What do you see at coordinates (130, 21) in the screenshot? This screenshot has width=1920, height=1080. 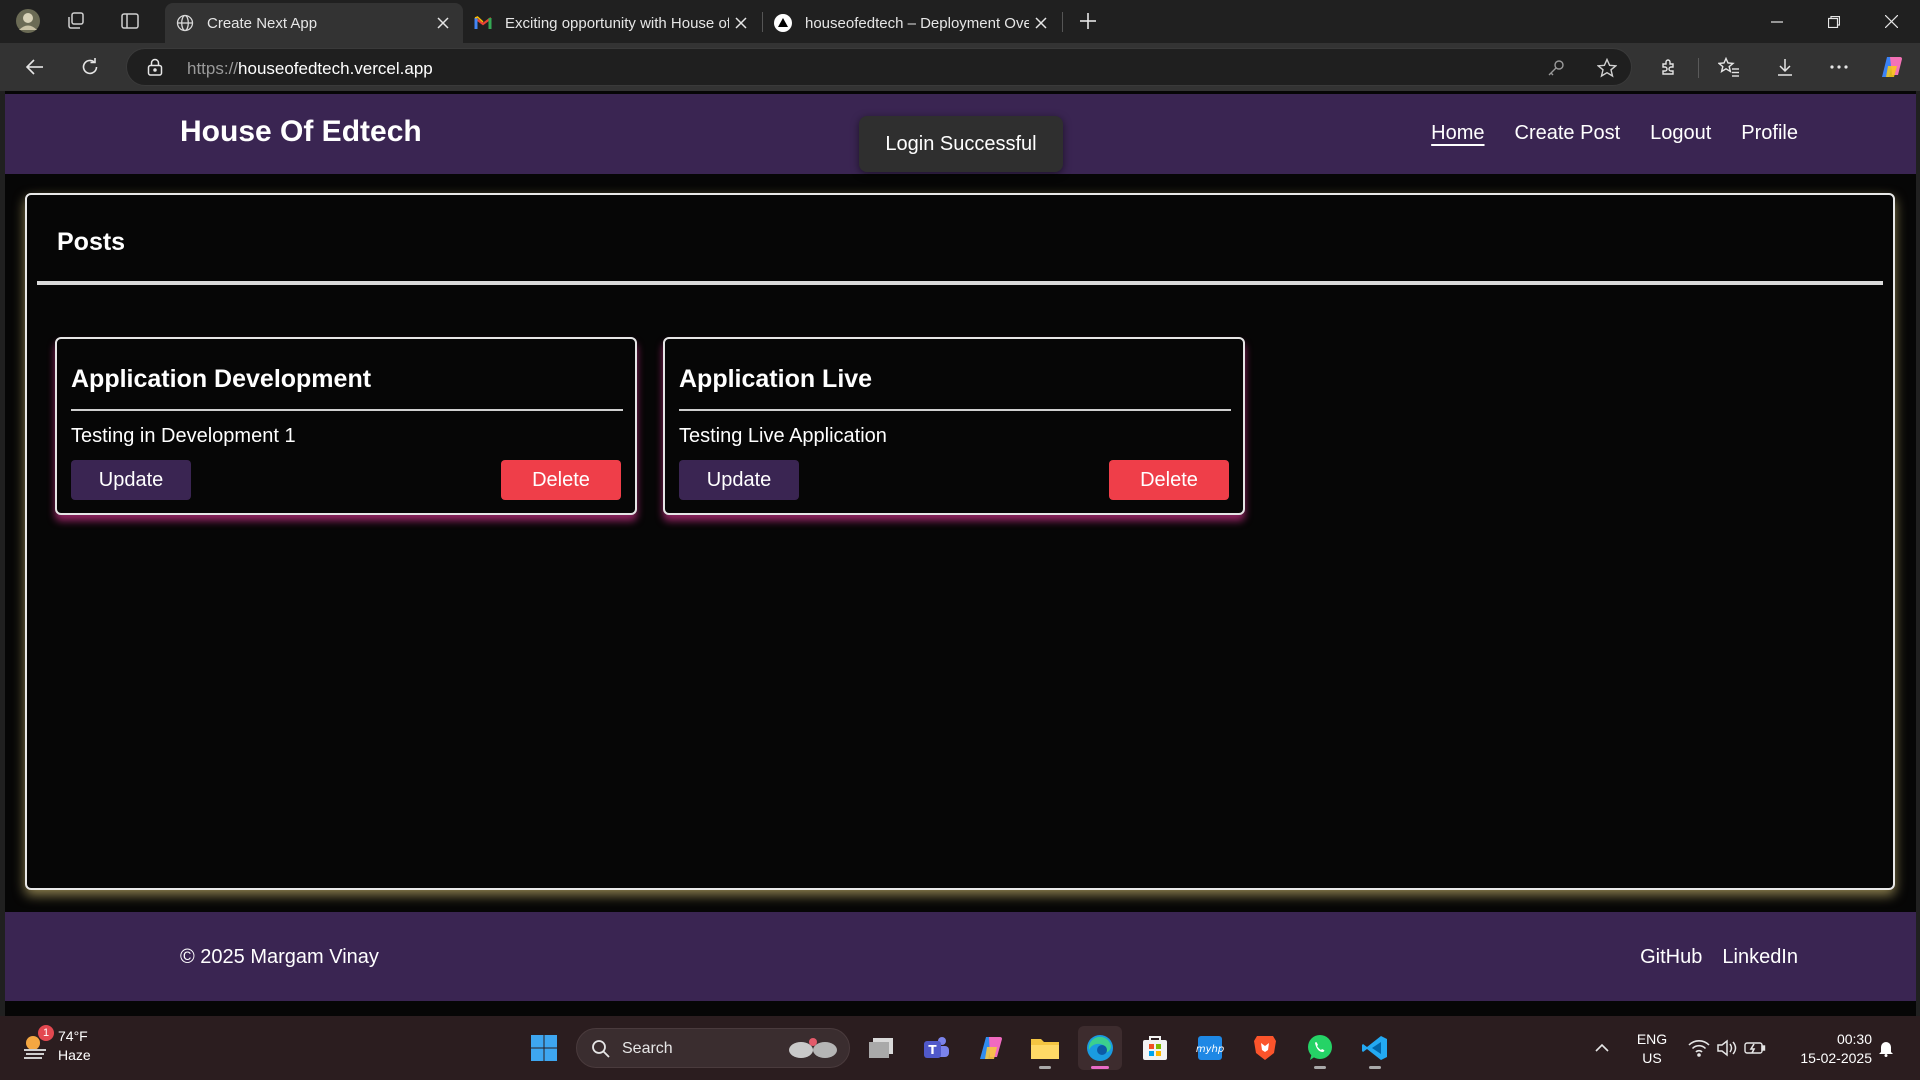 I see `tab-actions-icon` at bounding box center [130, 21].